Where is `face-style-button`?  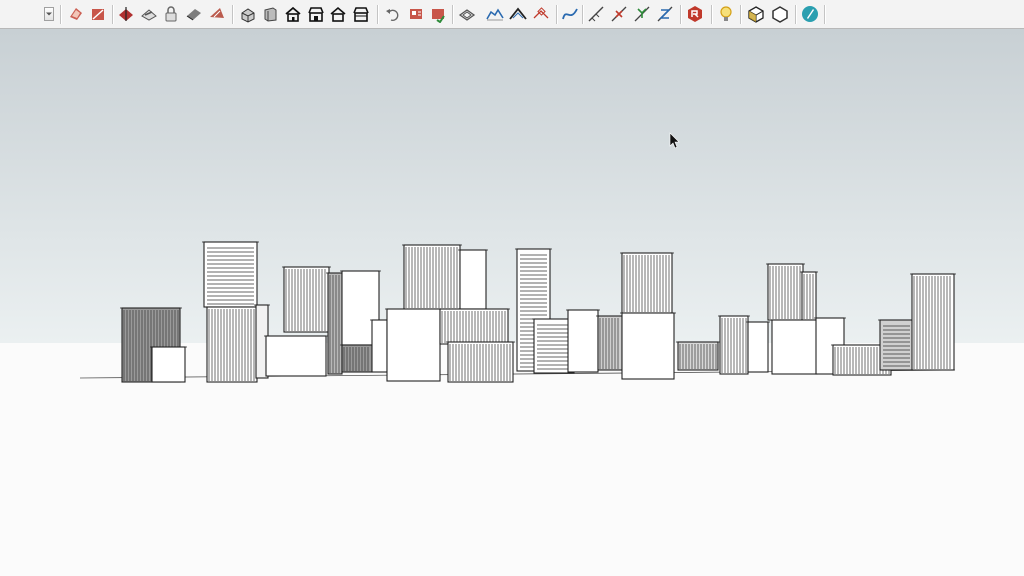
face-style-button is located at coordinates (194, 14).